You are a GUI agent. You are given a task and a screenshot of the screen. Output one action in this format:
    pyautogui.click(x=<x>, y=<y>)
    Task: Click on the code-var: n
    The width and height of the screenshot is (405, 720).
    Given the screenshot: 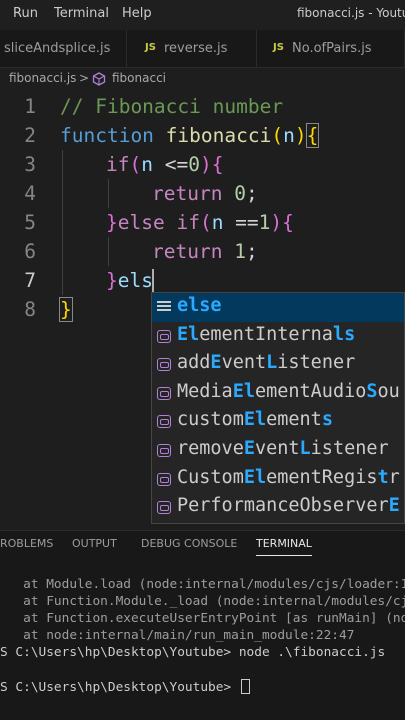 What is the action you would take?
    pyautogui.click(x=147, y=164)
    